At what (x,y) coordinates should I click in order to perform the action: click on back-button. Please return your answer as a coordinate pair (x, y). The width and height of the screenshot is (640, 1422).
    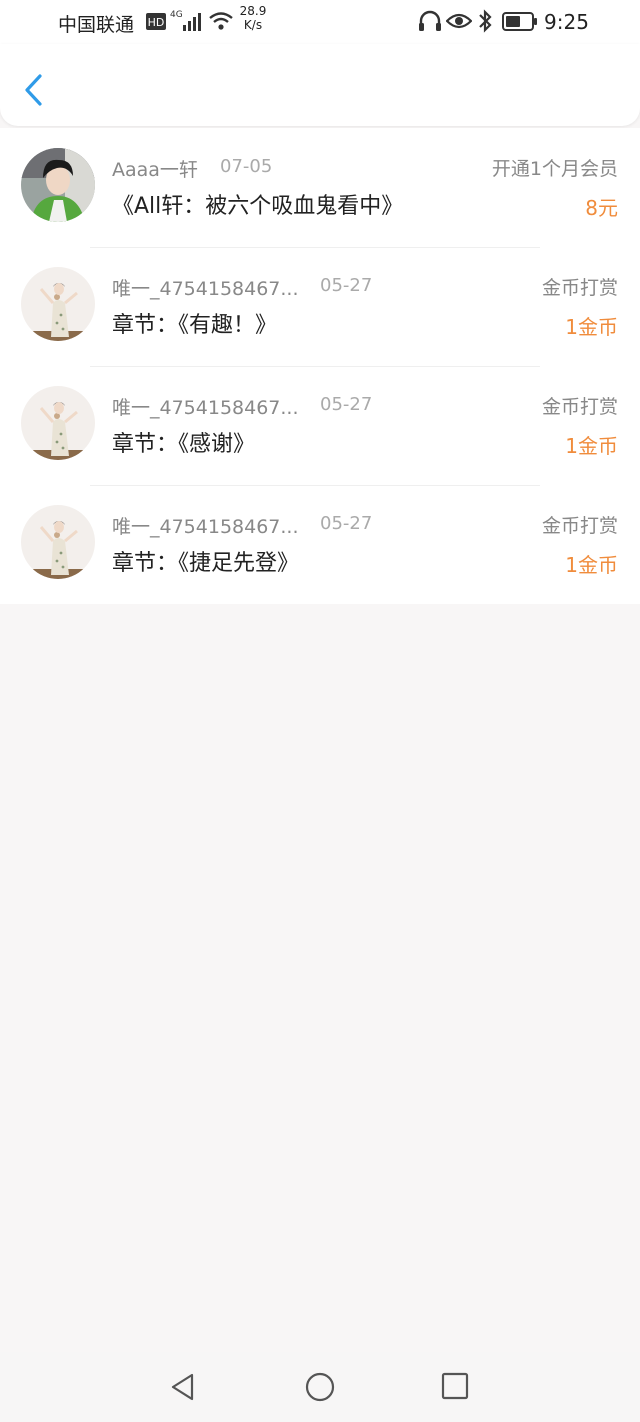
    Looking at the image, I should click on (34, 90).